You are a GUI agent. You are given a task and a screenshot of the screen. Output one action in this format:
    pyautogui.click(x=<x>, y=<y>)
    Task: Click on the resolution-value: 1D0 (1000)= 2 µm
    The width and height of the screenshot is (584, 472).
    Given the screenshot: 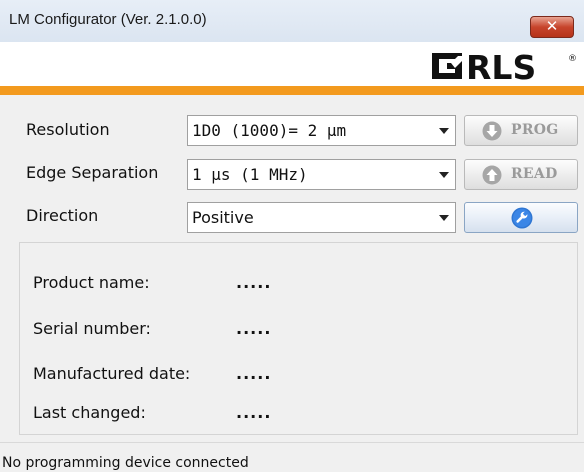 What is the action you would take?
    pyautogui.click(x=269, y=130)
    